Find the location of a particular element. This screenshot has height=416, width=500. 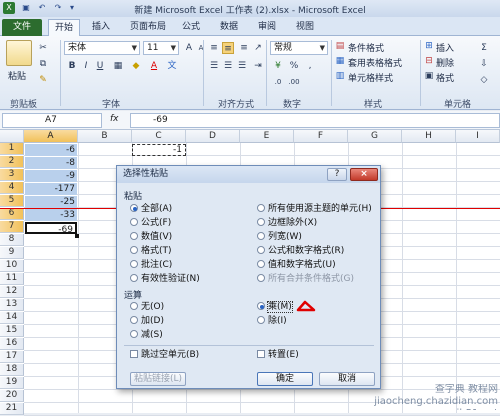

percent-icon: % is located at coordinates (294, 66).